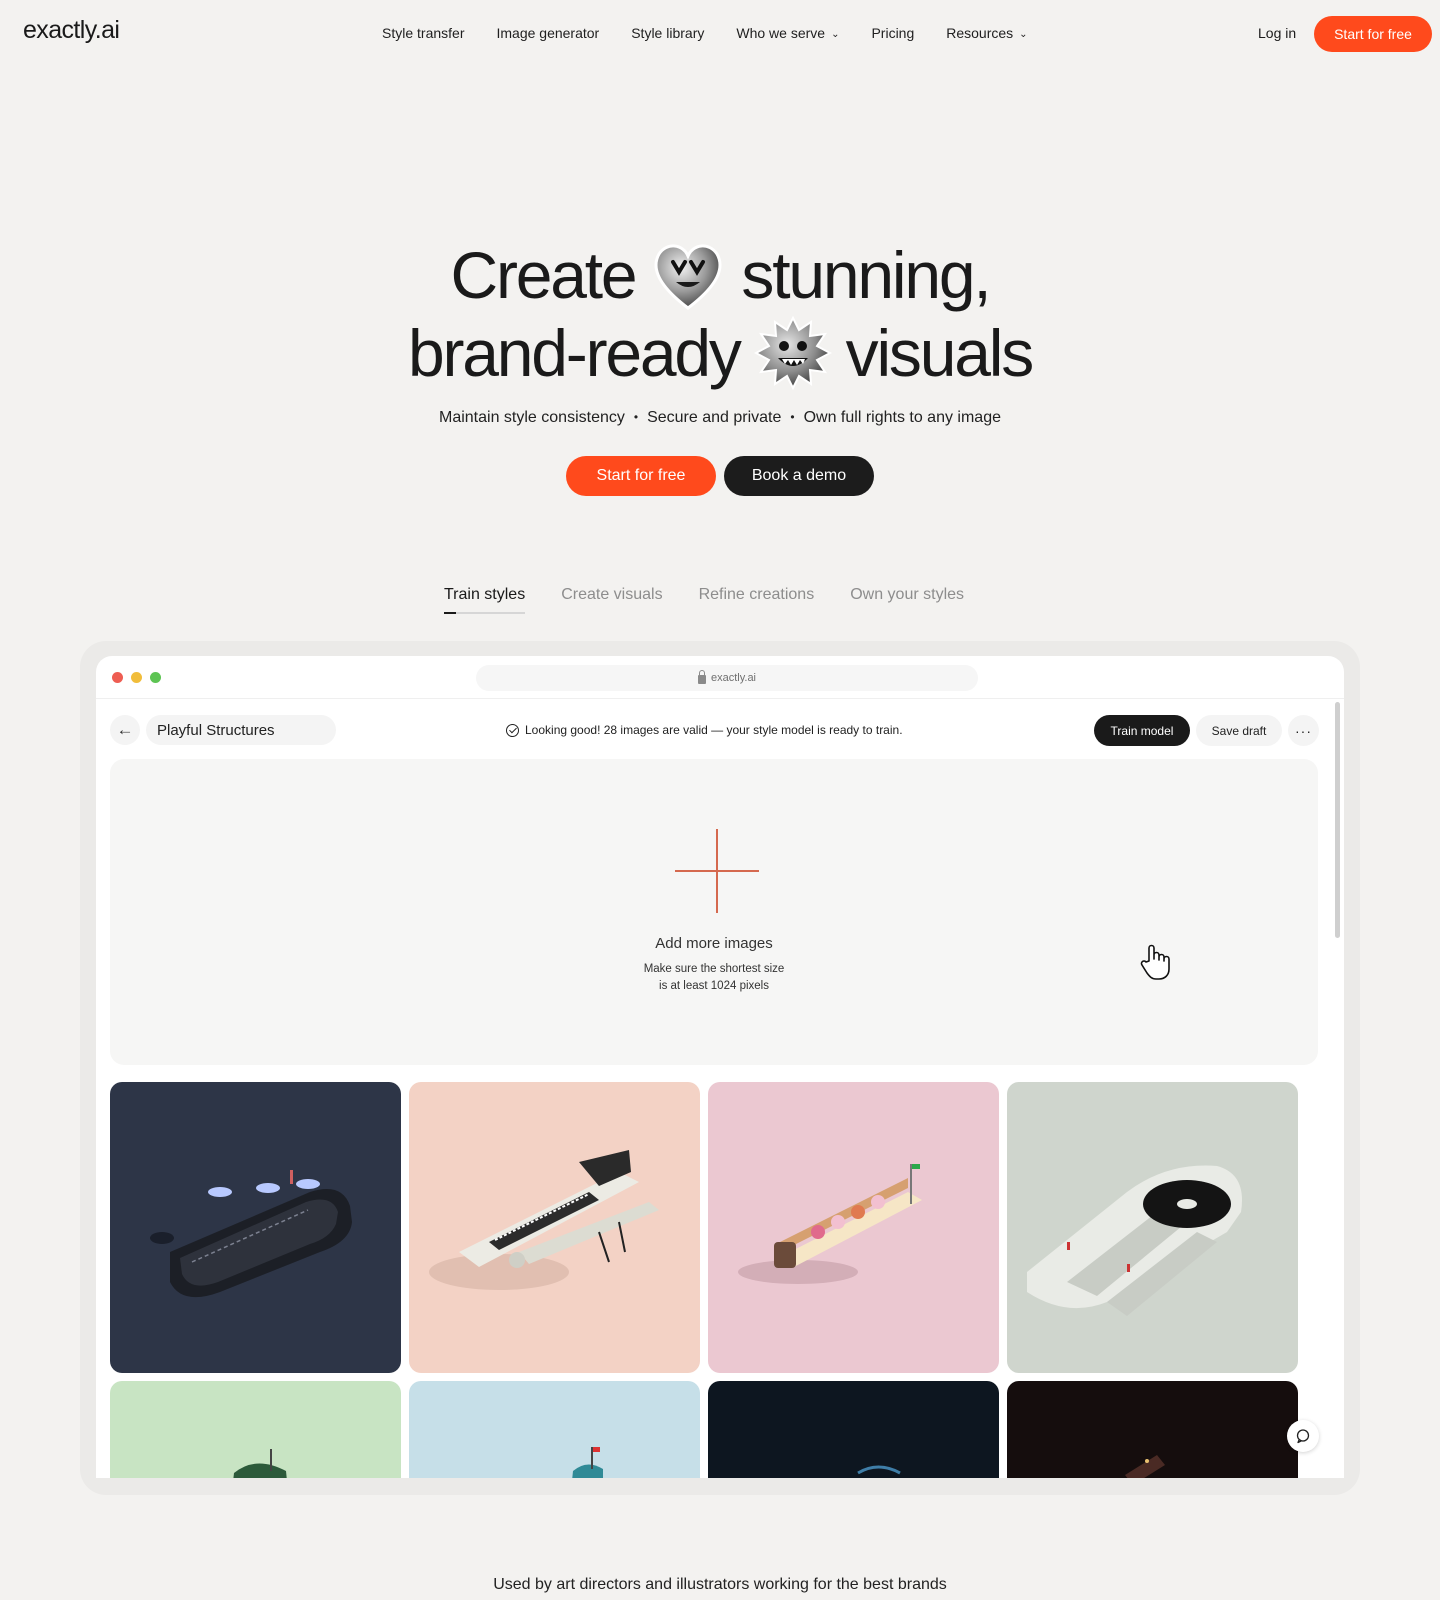  Describe the element at coordinates (1155, 962) in the screenshot. I see `hand-cursor-icon` at that location.